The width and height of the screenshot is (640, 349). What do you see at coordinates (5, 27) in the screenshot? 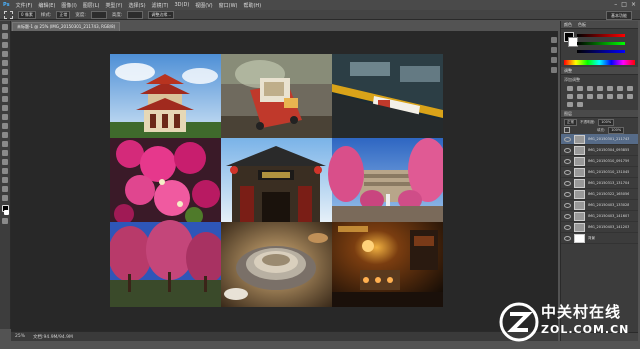
I see `move-tool-icon` at bounding box center [5, 27].